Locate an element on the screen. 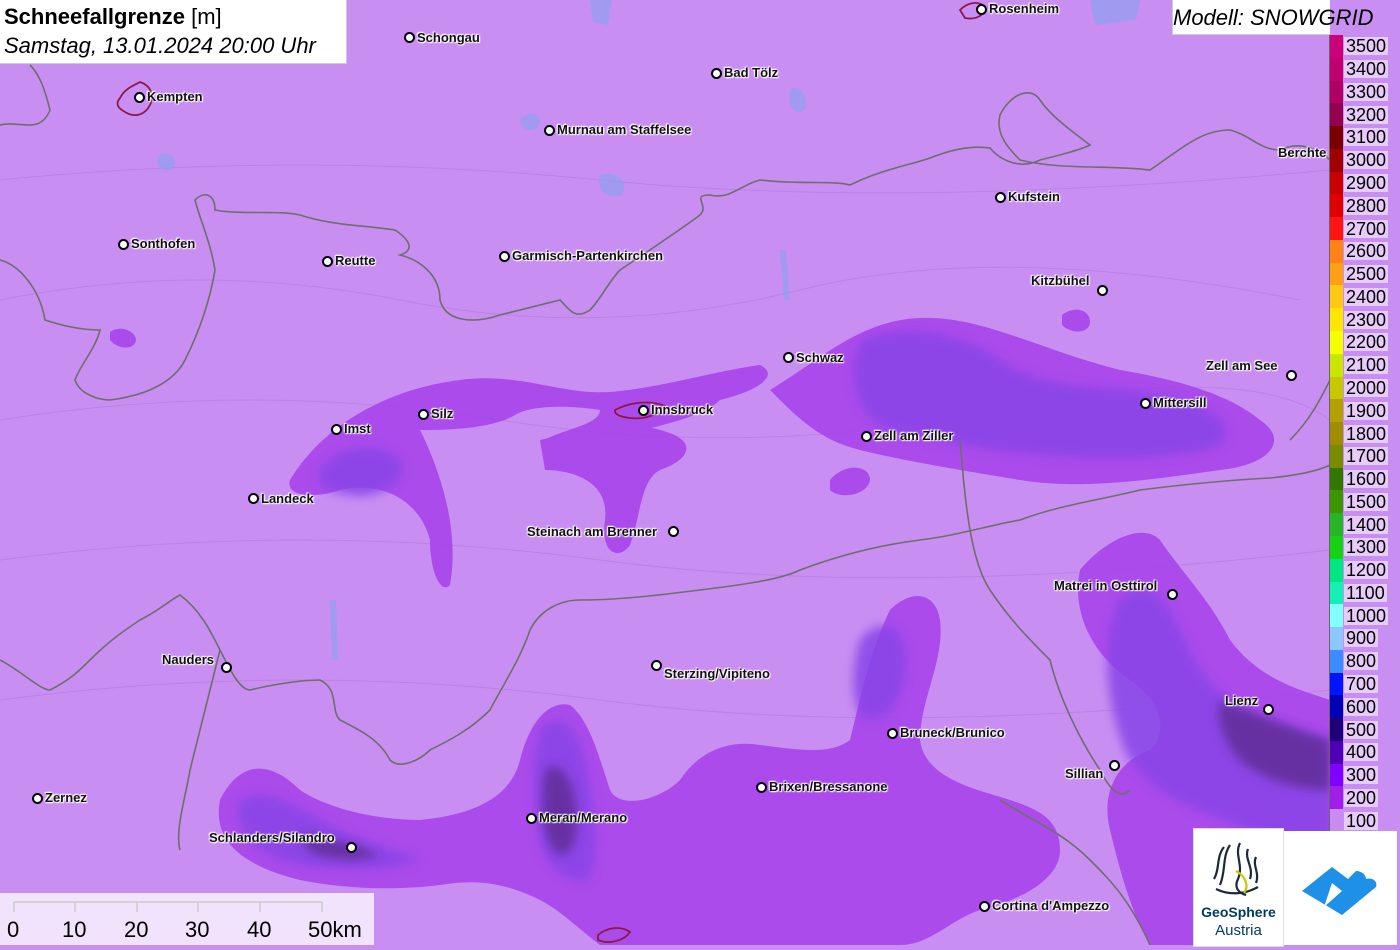  map-datetime: Samstag, 13.01.2024 20:00 Uhr is located at coordinates (160, 45).